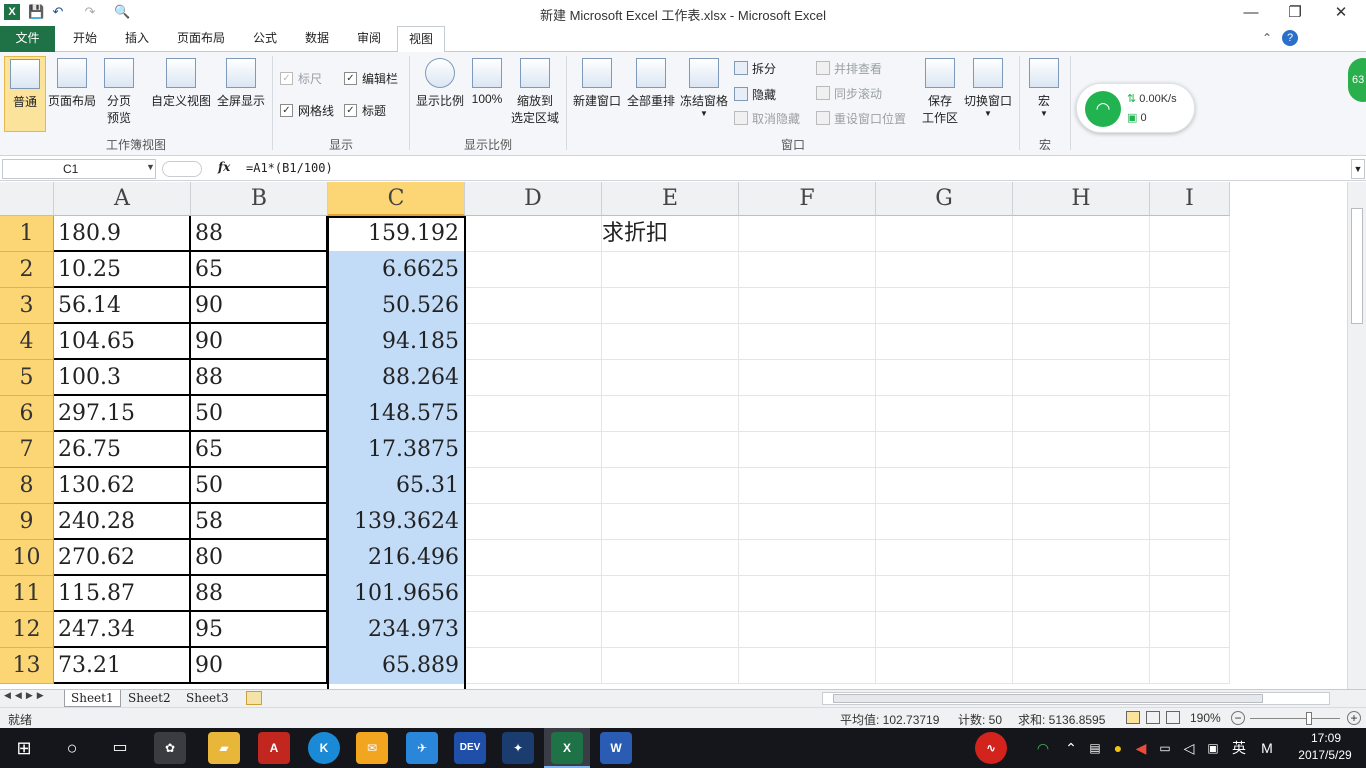  What do you see at coordinates (259, 414) in the screenshot?
I see `cell-b6: 50` at bounding box center [259, 414].